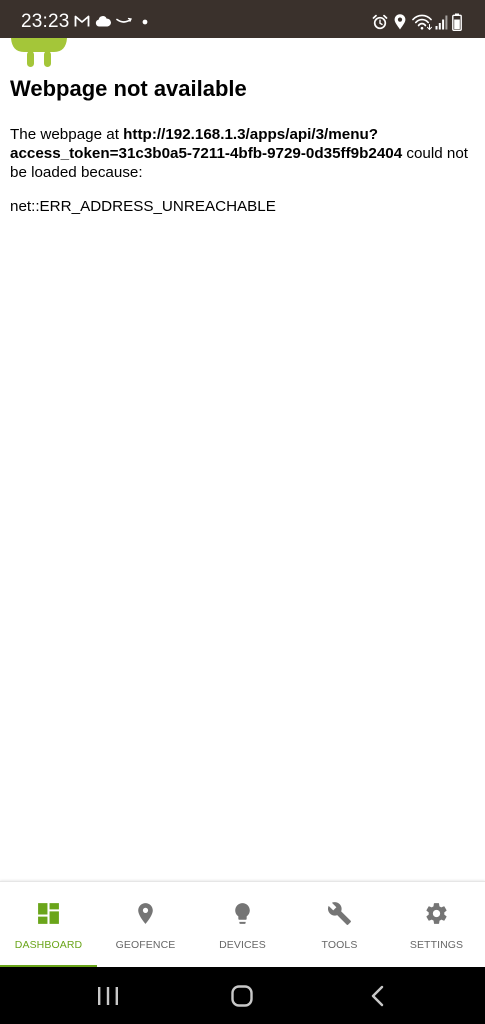 This screenshot has width=485, height=1024. What do you see at coordinates (380, 22) in the screenshot?
I see `alarm-icon` at bounding box center [380, 22].